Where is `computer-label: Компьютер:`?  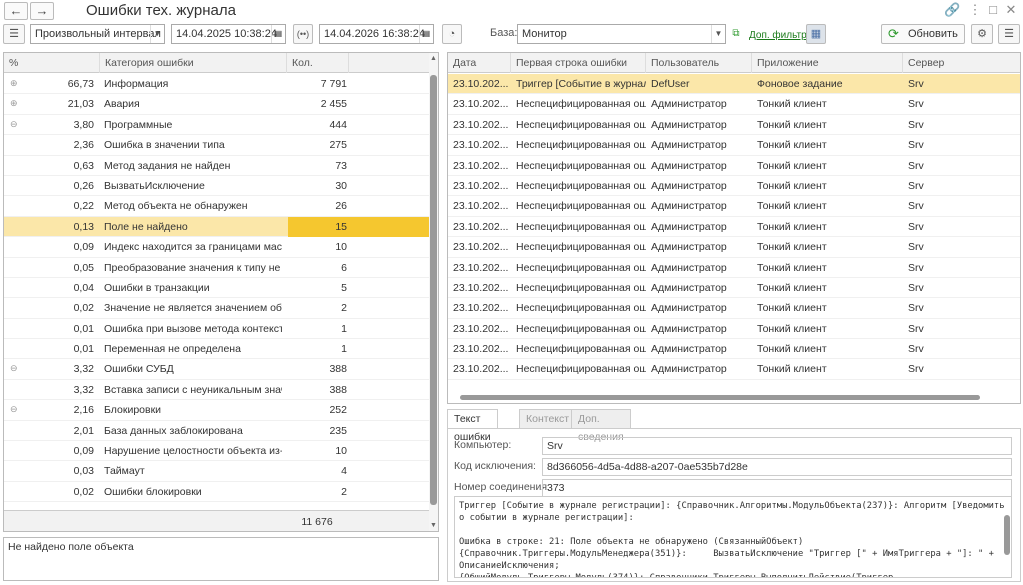
computer-label: Компьютер: is located at coordinates (483, 445).